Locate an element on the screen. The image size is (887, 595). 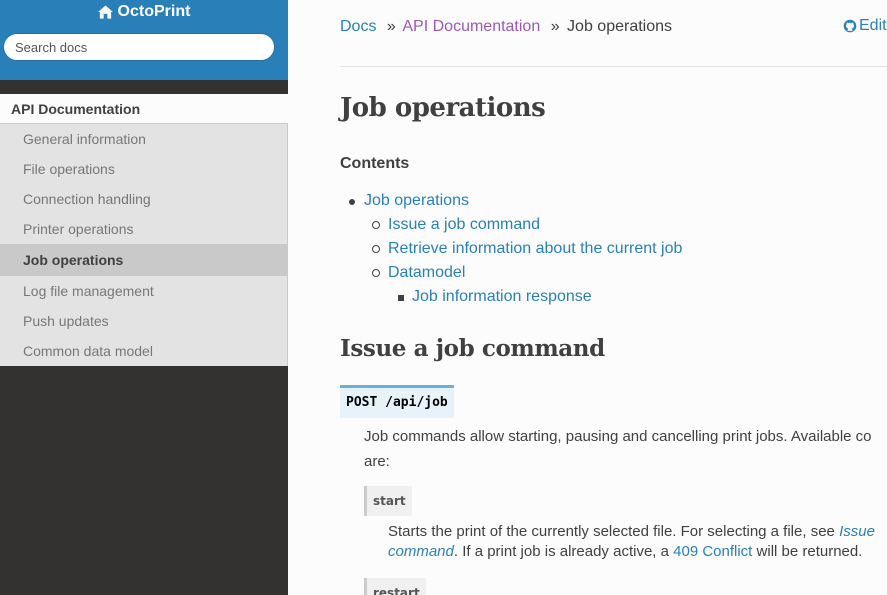
sidebar-item-connection-handling: Connection handling is located at coordinates (144, 199).